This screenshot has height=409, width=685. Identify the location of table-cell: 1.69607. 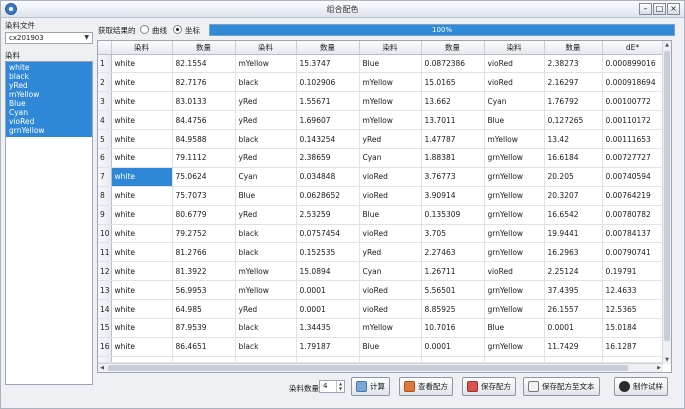
(328, 120).